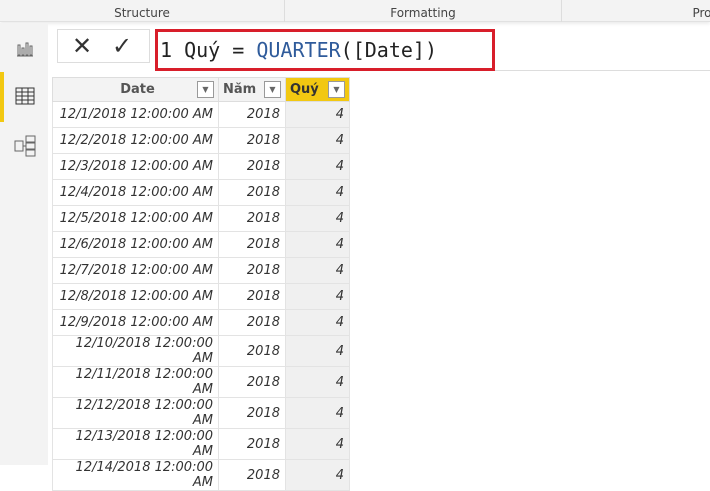 Image resolution: width=710 pixels, height=491 pixels. Describe the element at coordinates (135, 322) in the screenshot. I see `table-cell: 12/9/2018 12:00:00 AM` at that location.